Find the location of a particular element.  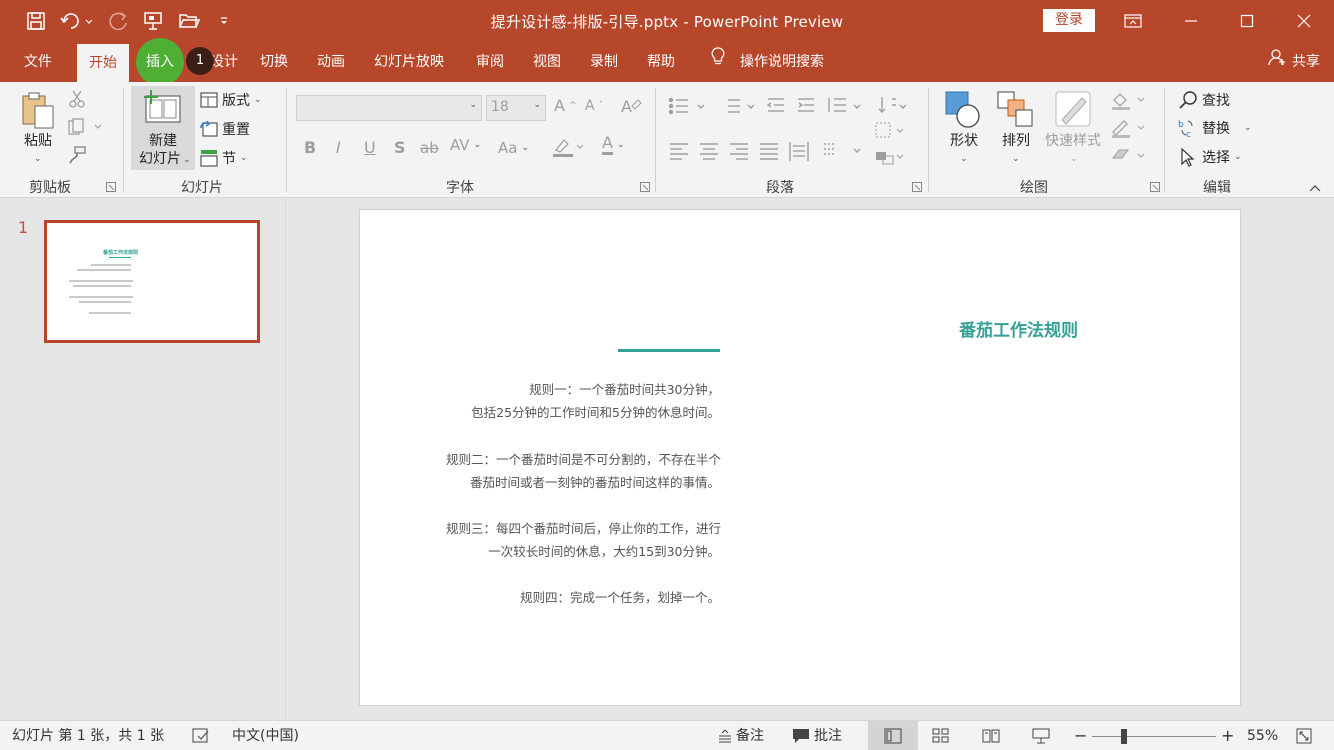

arrange-icon is located at coordinates (1016, 110).